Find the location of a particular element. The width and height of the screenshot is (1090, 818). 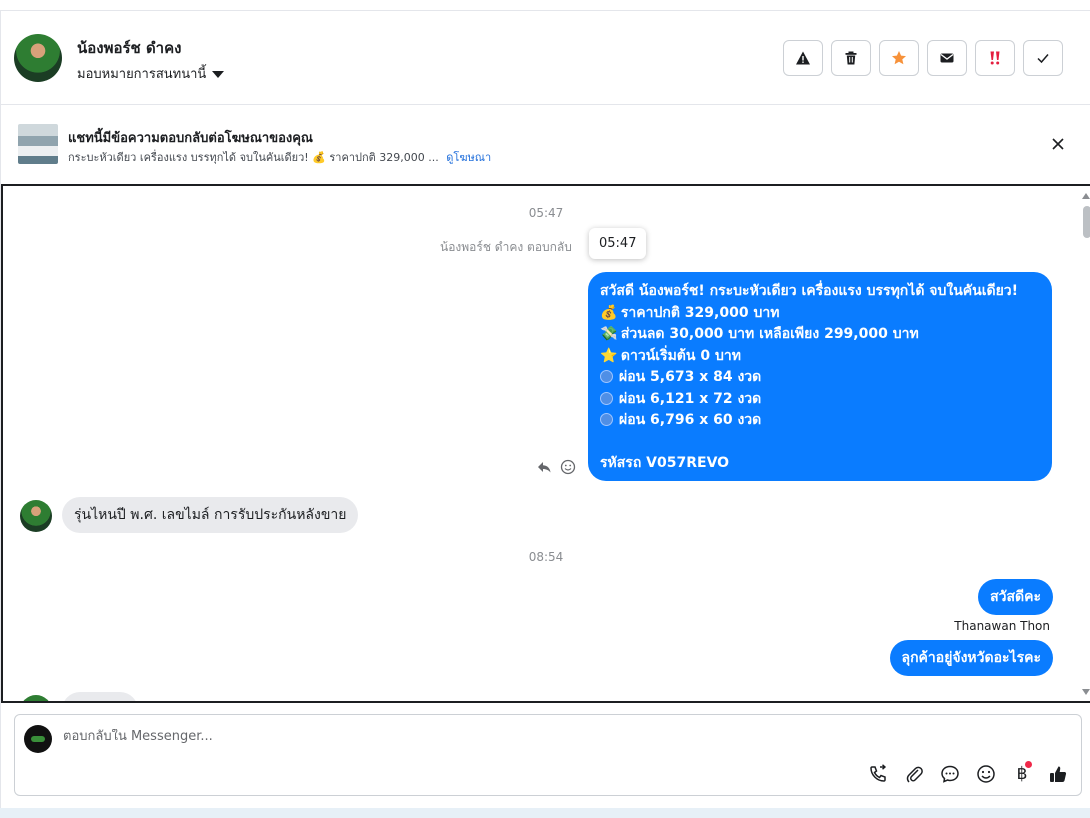

contact-name: น้องพอร์ช ดำคง is located at coordinates (129, 48).